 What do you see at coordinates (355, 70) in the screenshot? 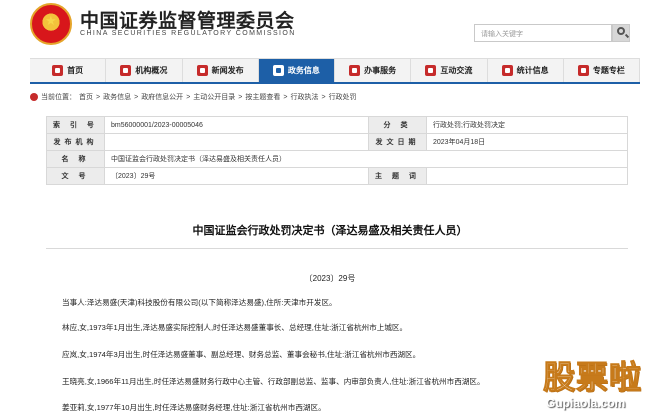
I see `service-icon` at bounding box center [355, 70].